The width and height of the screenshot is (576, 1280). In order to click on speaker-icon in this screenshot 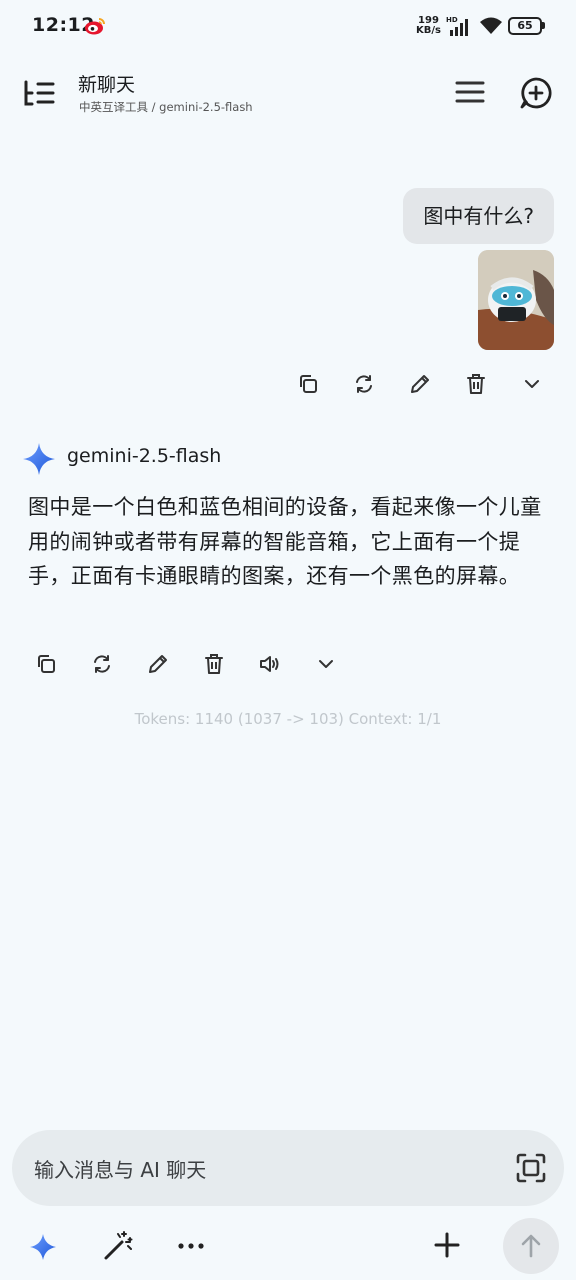, I will do `click(269, 664)`.